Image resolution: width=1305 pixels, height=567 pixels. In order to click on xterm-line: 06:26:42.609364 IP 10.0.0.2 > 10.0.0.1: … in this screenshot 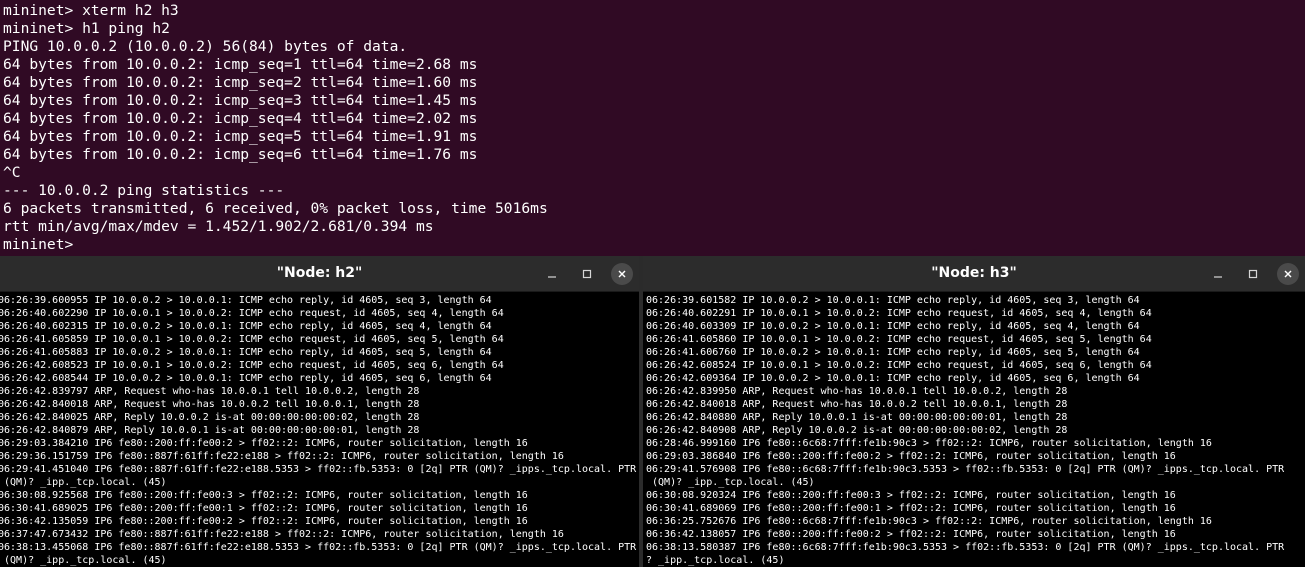, I will do `click(893, 378)`.